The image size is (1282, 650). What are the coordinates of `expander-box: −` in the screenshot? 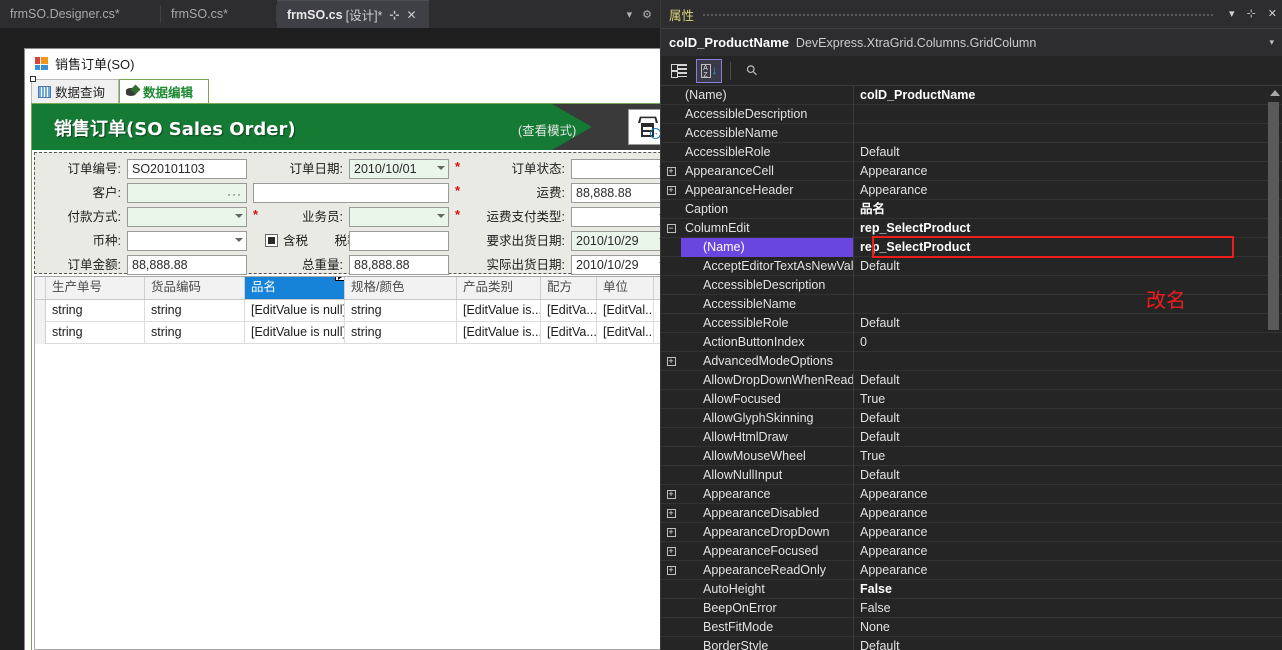 It's located at (671, 228).